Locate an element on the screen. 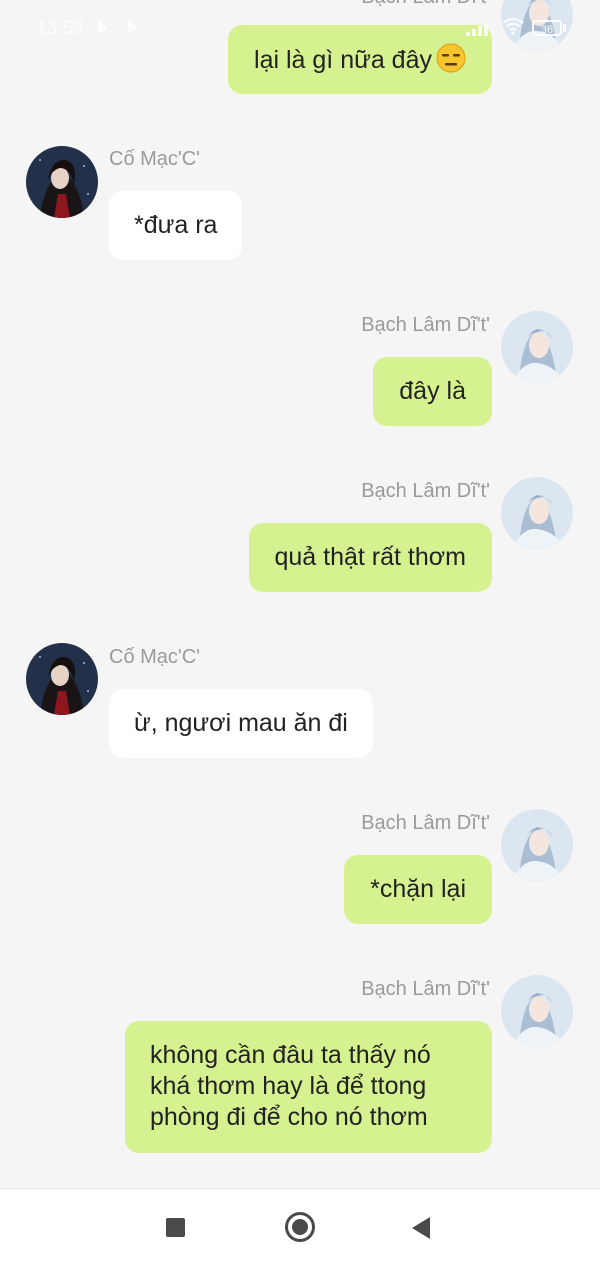 The image size is (600, 1268). message-text: *chặn lại is located at coordinates (418, 889).